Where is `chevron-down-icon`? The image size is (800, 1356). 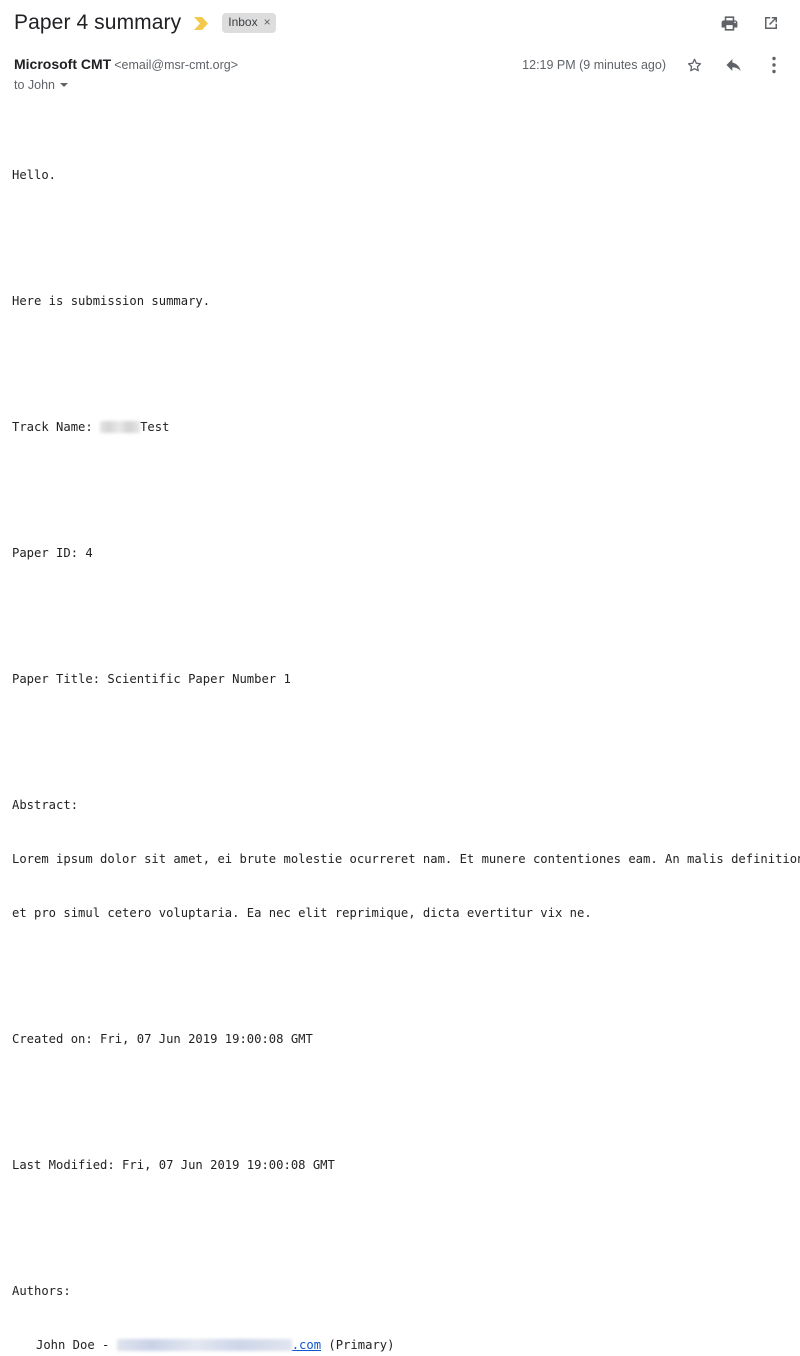 chevron-down-icon is located at coordinates (64, 85).